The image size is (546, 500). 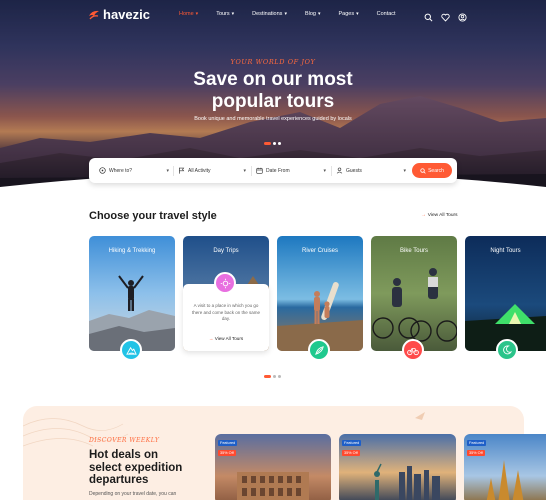 I want to click on travel-style-card-bike-tours: Bike Tours, so click(x=414, y=293).